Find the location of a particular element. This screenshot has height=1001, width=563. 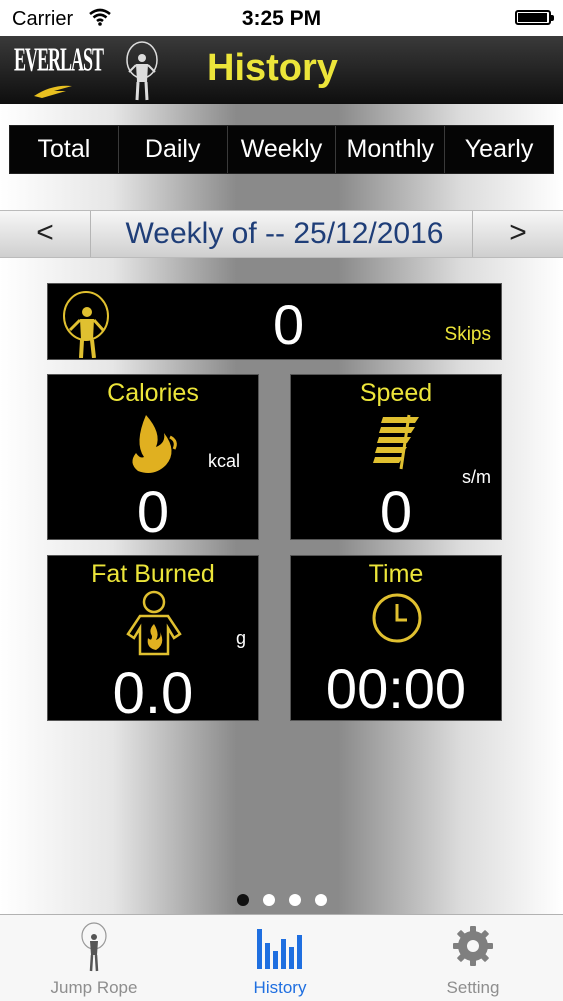

tab-label-jump-rope: Jump Rope is located at coordinates (94, 987).